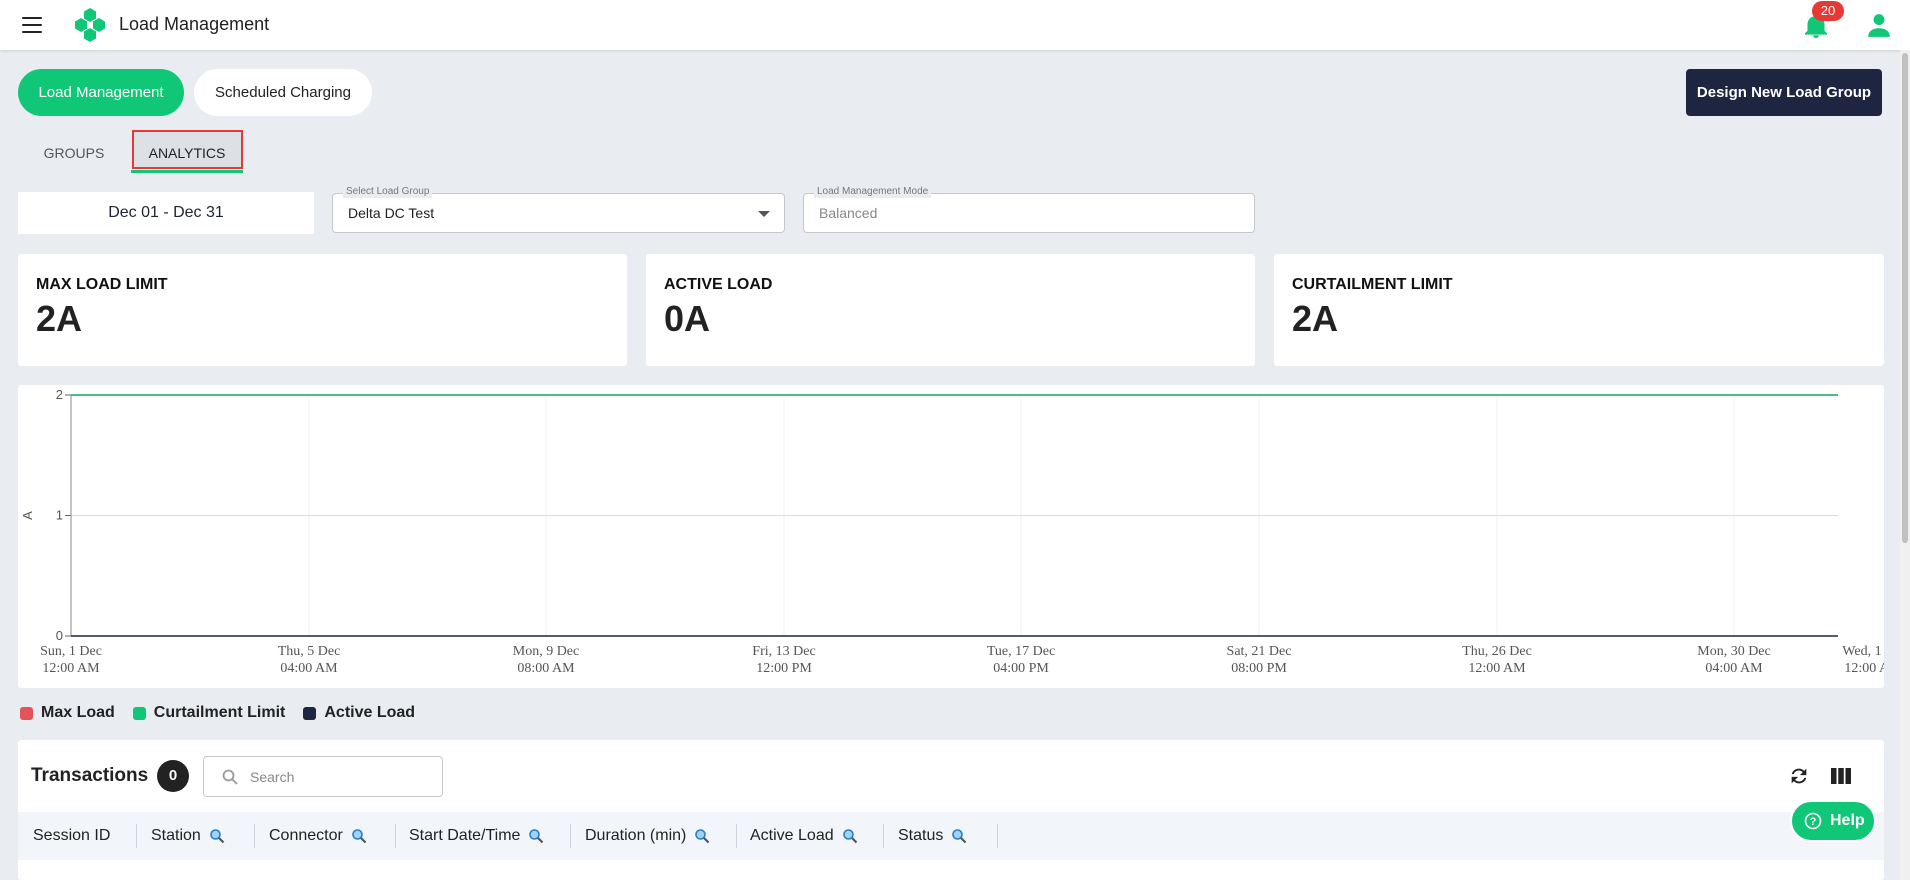  What do you see at coordinates (32, 25) in the screenshot?
I see `hamburger-menu-icon` at bounding box center [32, 25].